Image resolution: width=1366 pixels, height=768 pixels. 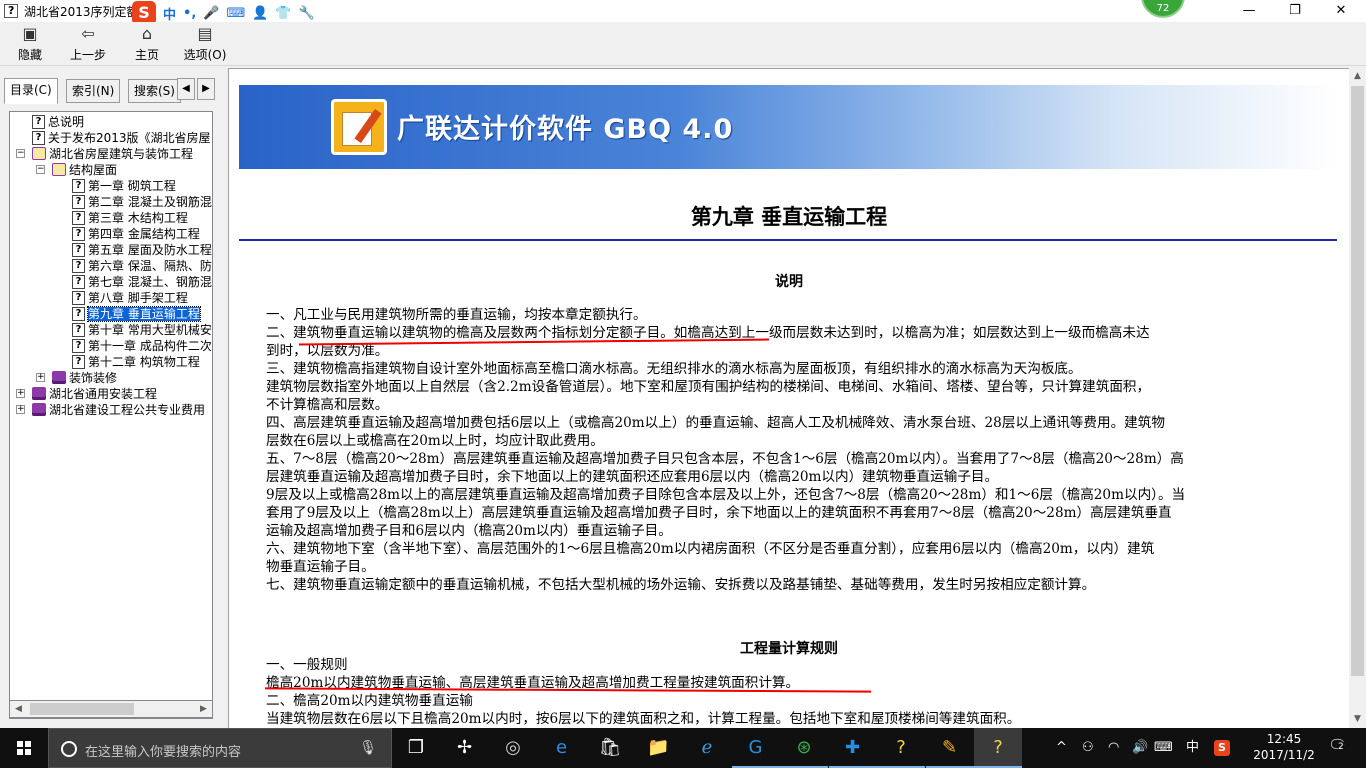 I want to click on taskbar-search: 在这里输入你要搜索的内容 🎙, so click(x=220, y=748).